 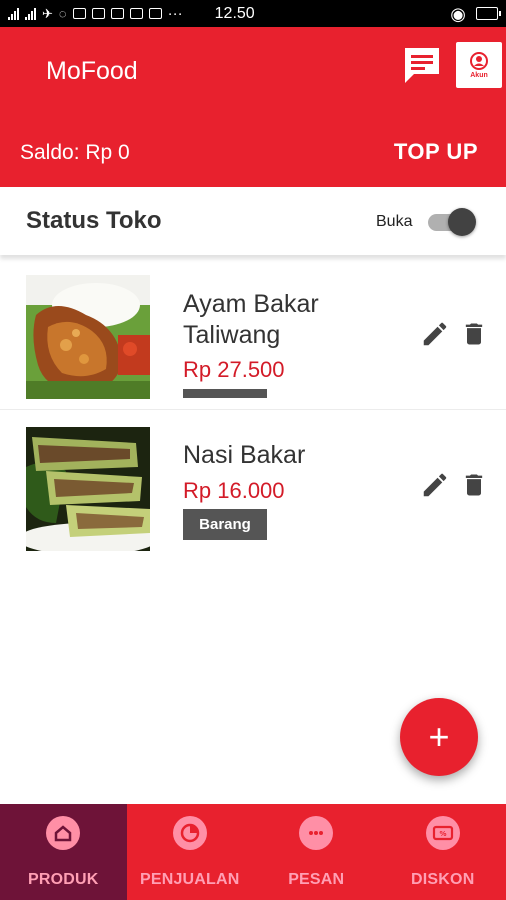 I want to click on product-category-badge, so click(x=225, y=393).